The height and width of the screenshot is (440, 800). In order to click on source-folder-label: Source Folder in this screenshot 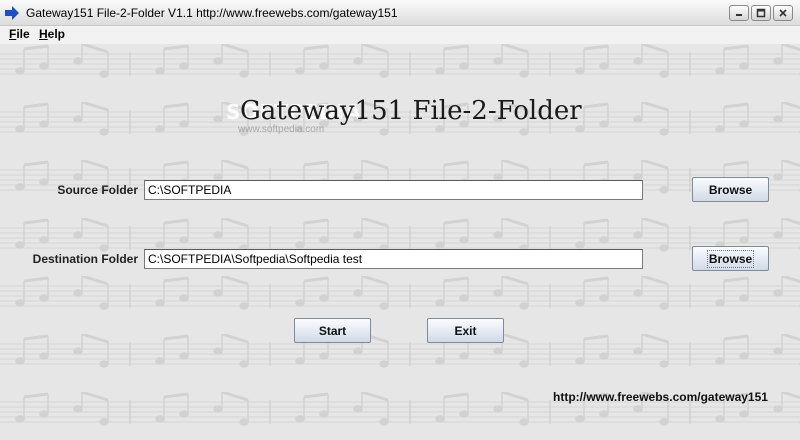, I will do `click(97, 190)`.